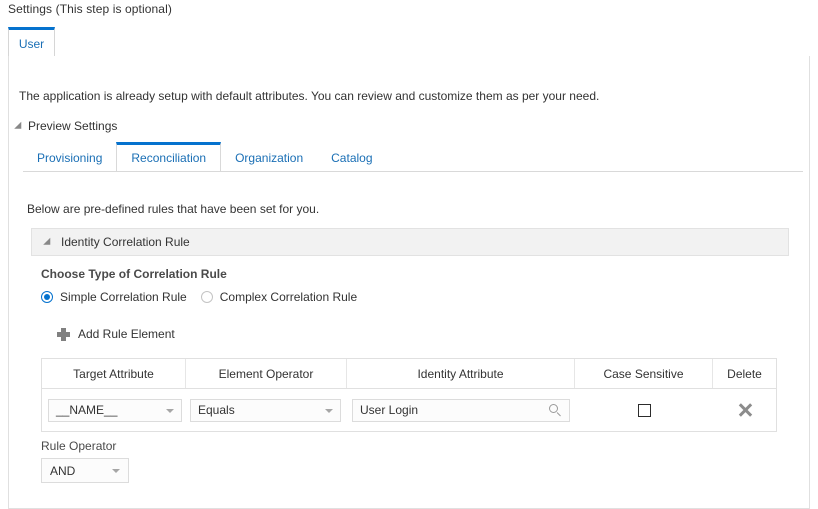 The width and height of the screenshot is (818, 509). I want to click on column-header-identity-attribute: Identity Attribute, so click(461, 373).